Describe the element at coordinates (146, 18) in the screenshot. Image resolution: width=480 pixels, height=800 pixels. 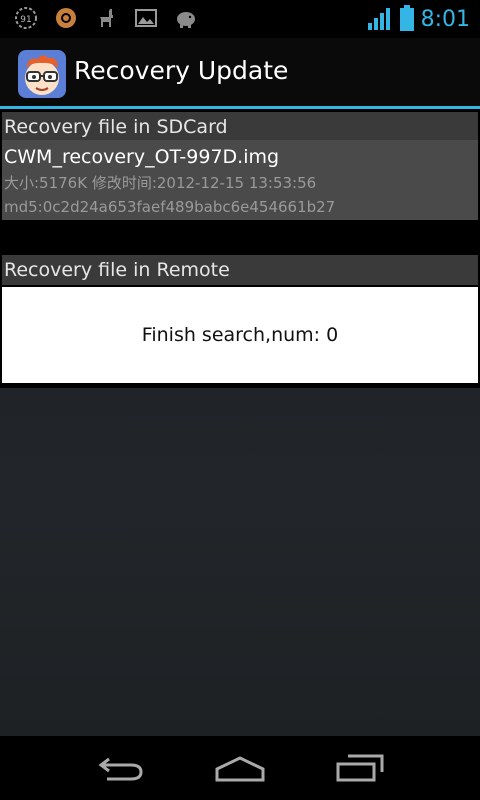
I see `image-icon` at that location.